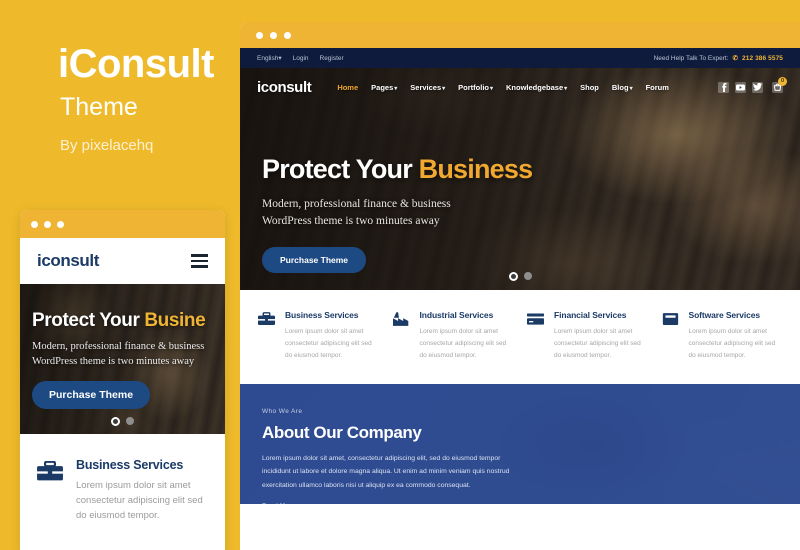 This screenshot has height=550, width=800. What do you see at coordinates (91, 395) in the screenshot?
I see `mobile-purchase-theme-button: Purchase Theme` at bounding box center [91, 395].